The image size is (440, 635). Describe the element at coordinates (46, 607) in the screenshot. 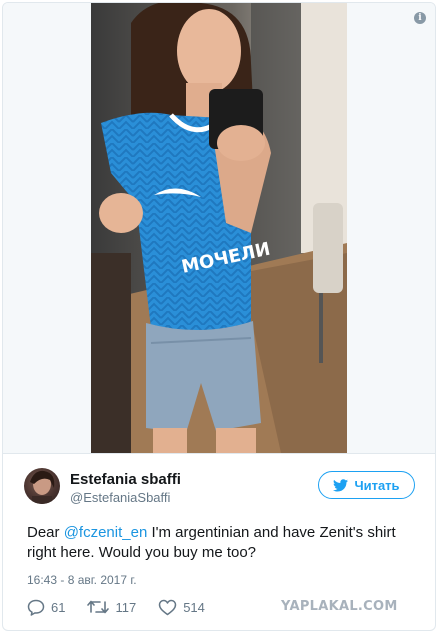

I see `reply-action: 61` at that location.